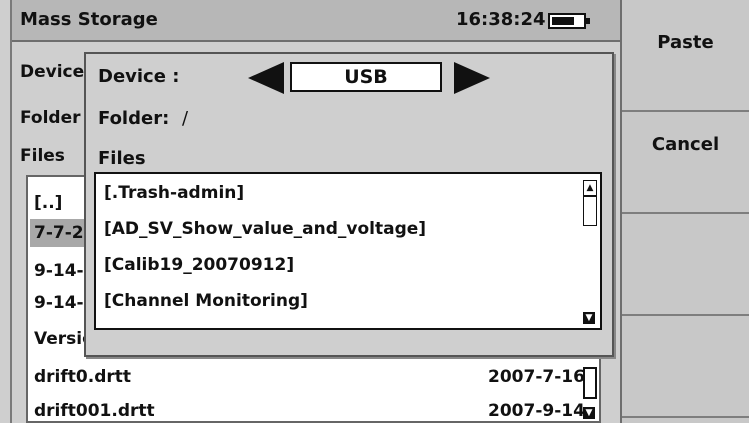 The height and width of the screenshot is (425, 749). What do you see at coordinates (89, 19) in the screenshot?
I see `window-title: Mass Storage` at bounding box center [89, 19].